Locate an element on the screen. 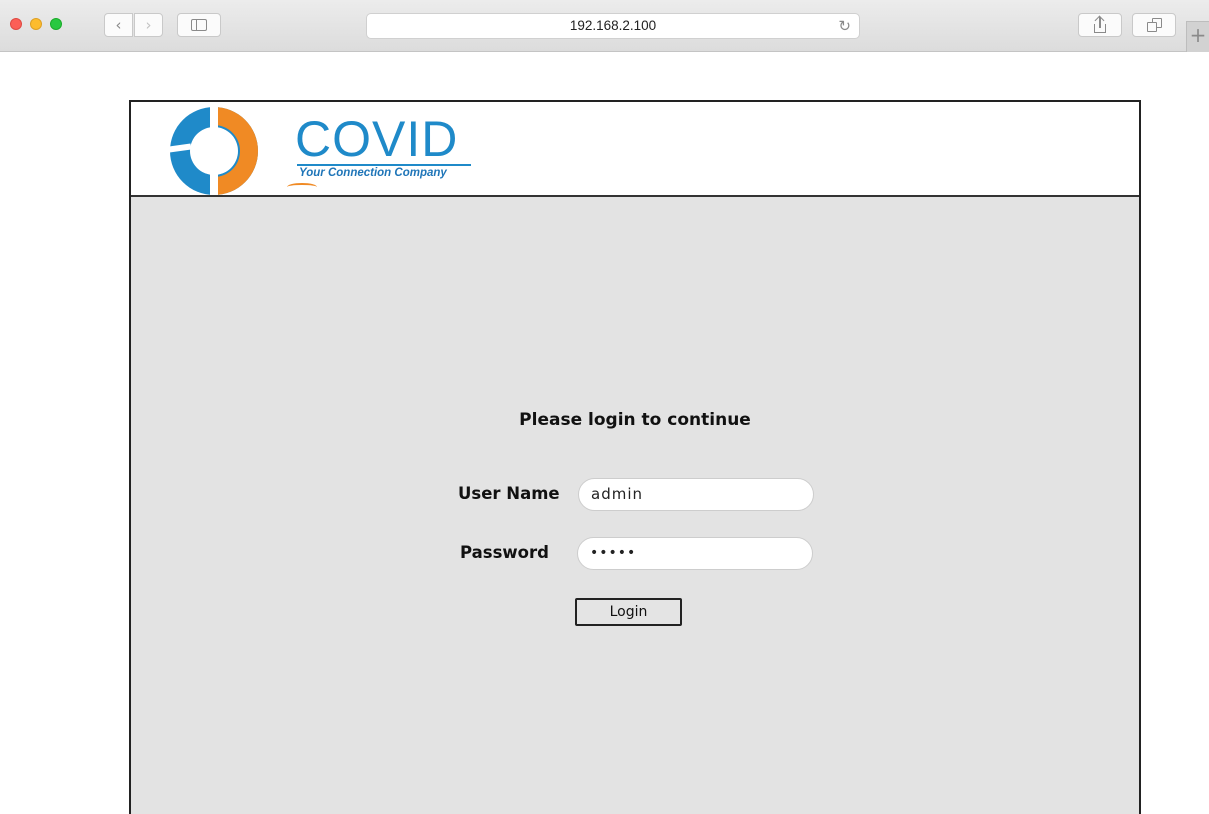  address-bar: 192.168.2.100 ↻ is located at coordinates (613, 26).